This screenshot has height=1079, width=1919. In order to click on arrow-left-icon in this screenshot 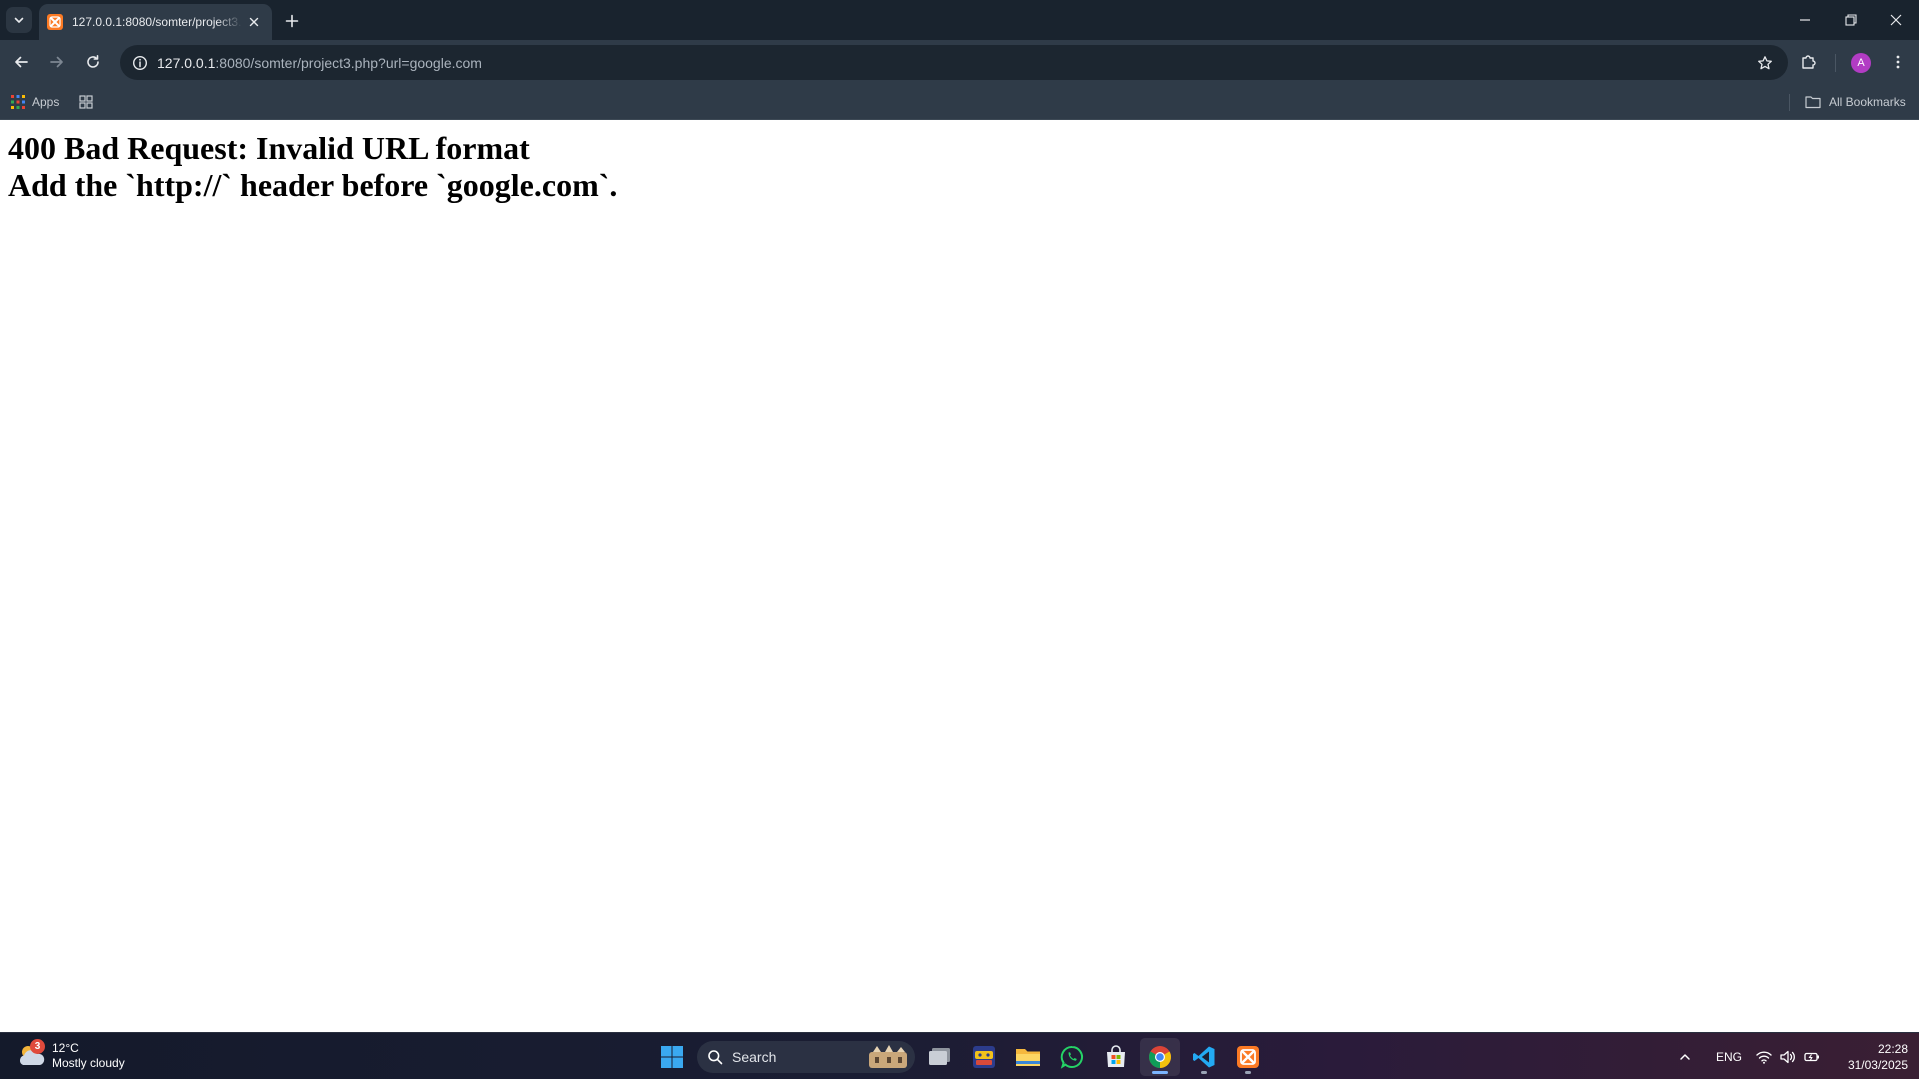, I will do `click(21, 62)`.